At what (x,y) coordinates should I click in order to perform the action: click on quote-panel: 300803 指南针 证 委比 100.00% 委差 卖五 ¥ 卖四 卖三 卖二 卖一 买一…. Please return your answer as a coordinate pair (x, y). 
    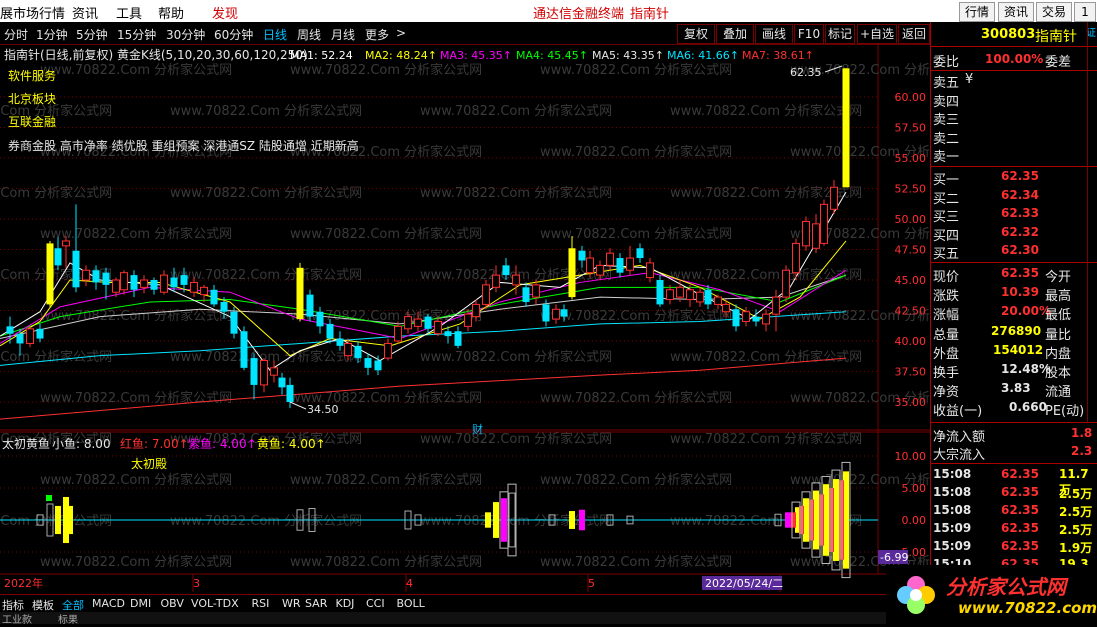
    Looking at the image, I should click on (1013, 308).